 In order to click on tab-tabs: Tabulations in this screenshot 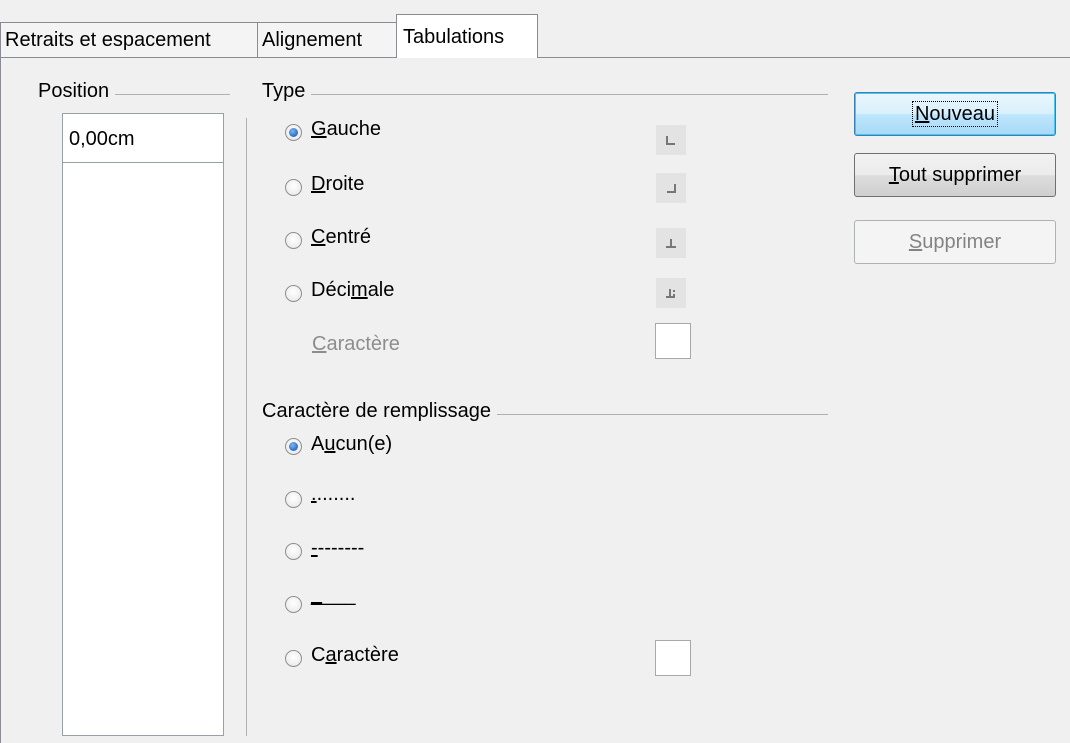, I will do `click(467, 36)`.